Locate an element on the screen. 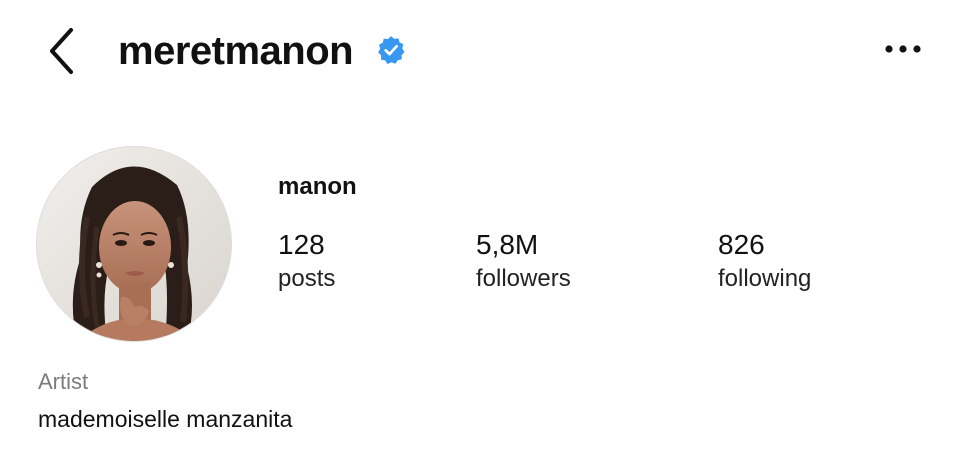  posts-count-stat: 128 posts is located at coordinates (306, 260).